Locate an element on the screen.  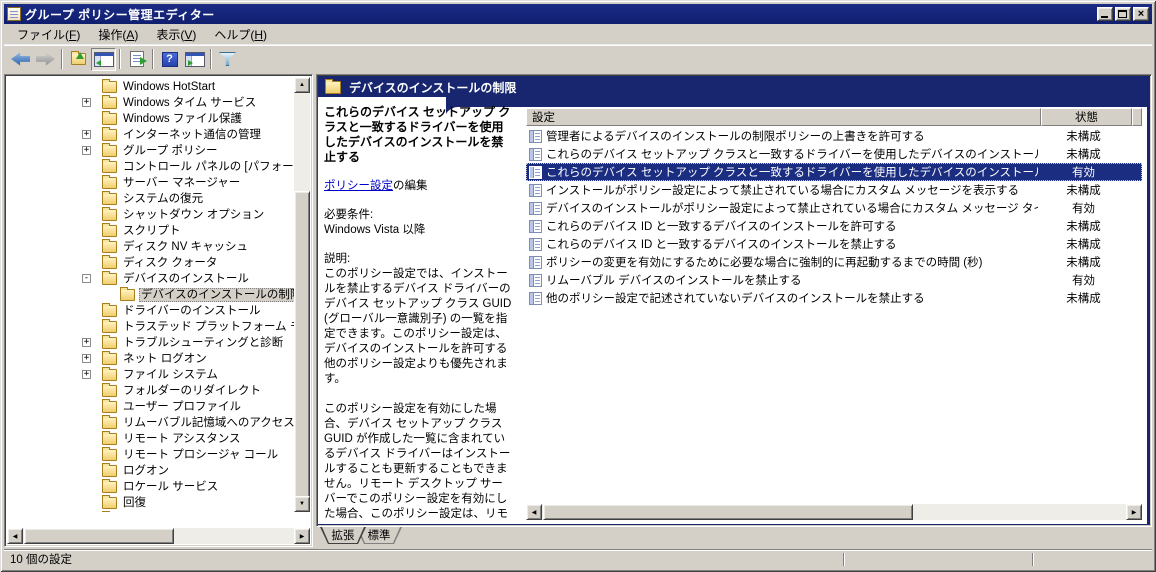
setting-cell: 管理者によるデバイスのインストールの制限ポリシーの上書きを許可する is located at coordinates (735, 137).